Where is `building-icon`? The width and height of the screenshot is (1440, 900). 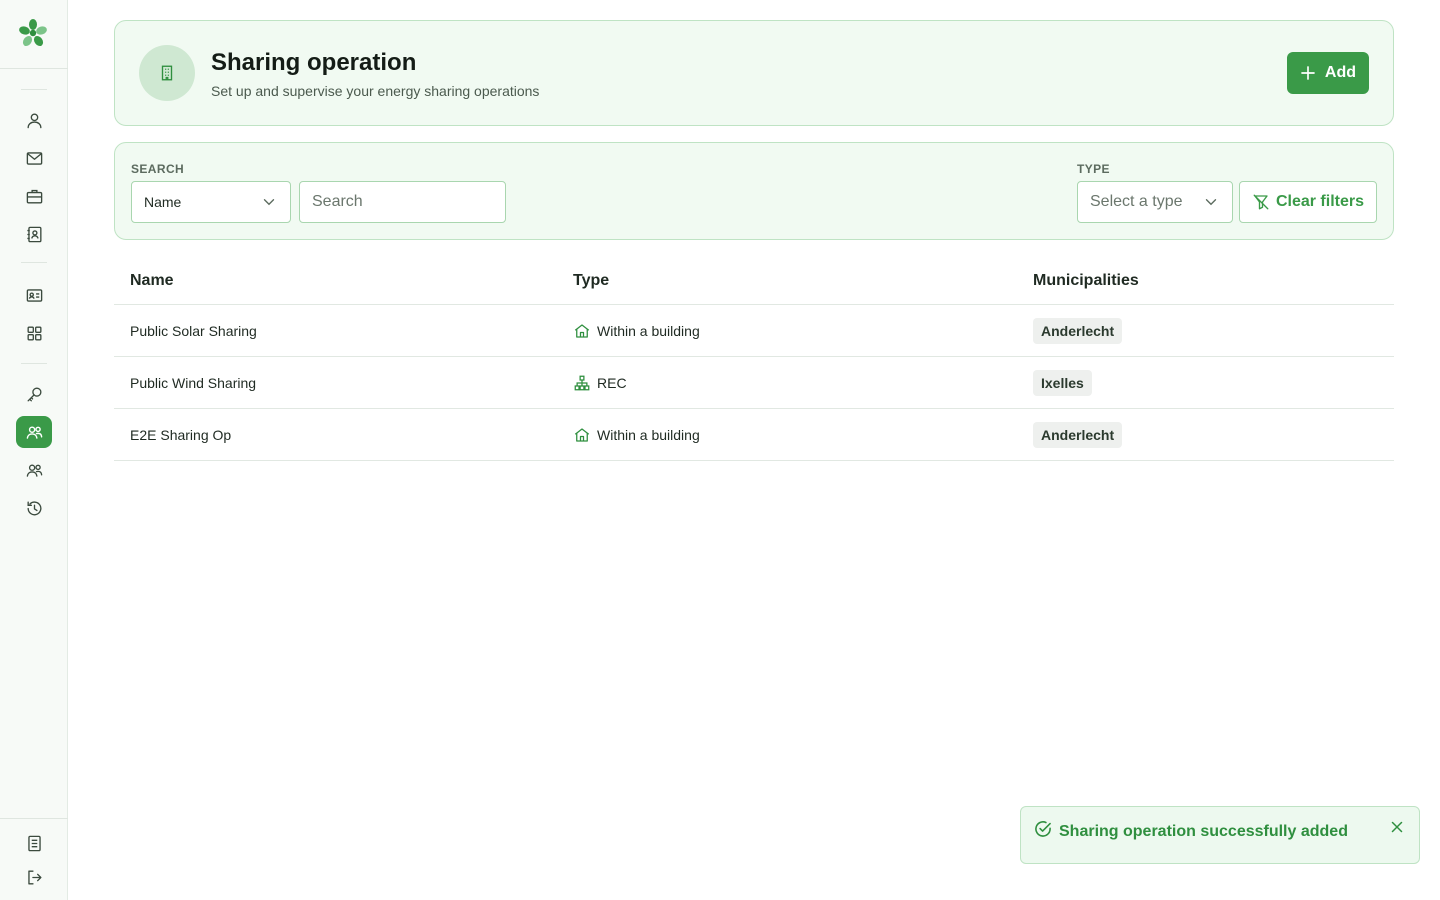
building-icon is located at coordinates (167, 73).